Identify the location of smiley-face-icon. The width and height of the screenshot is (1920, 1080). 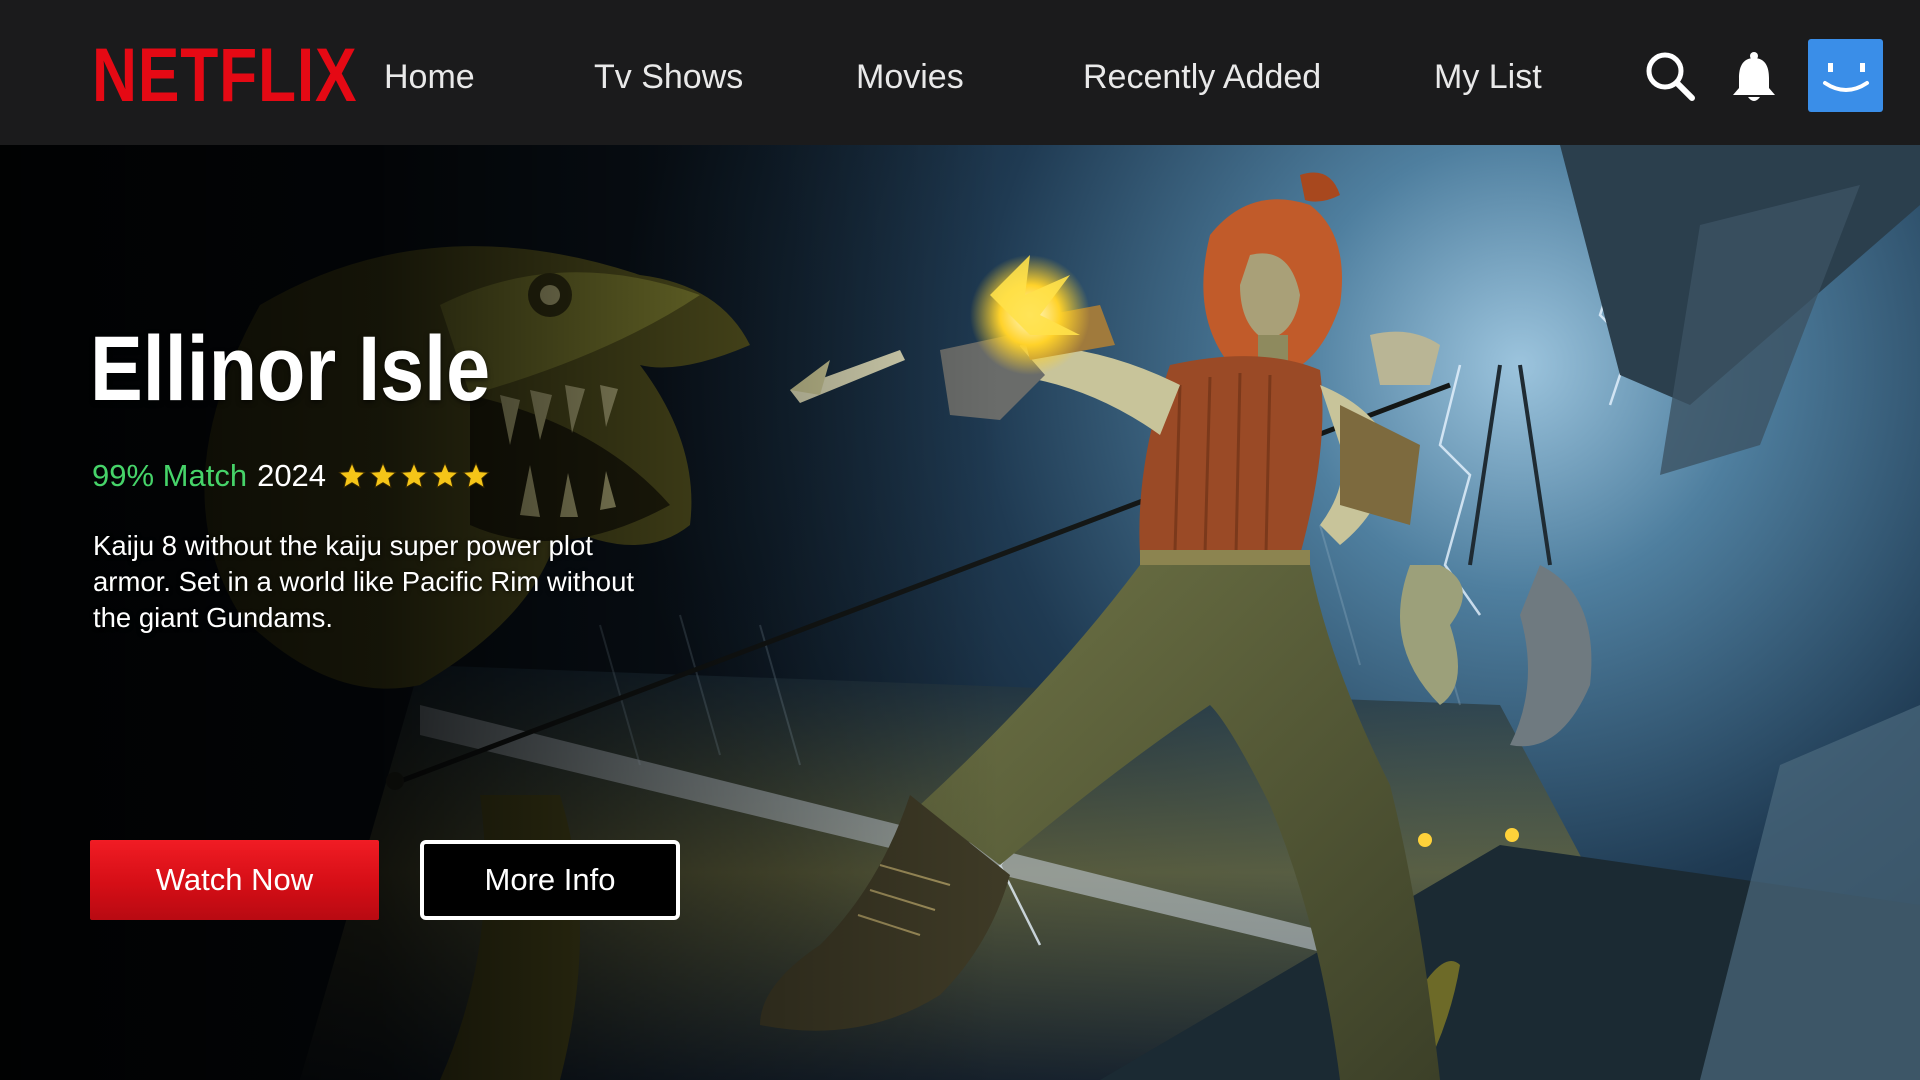
(1846, 77).